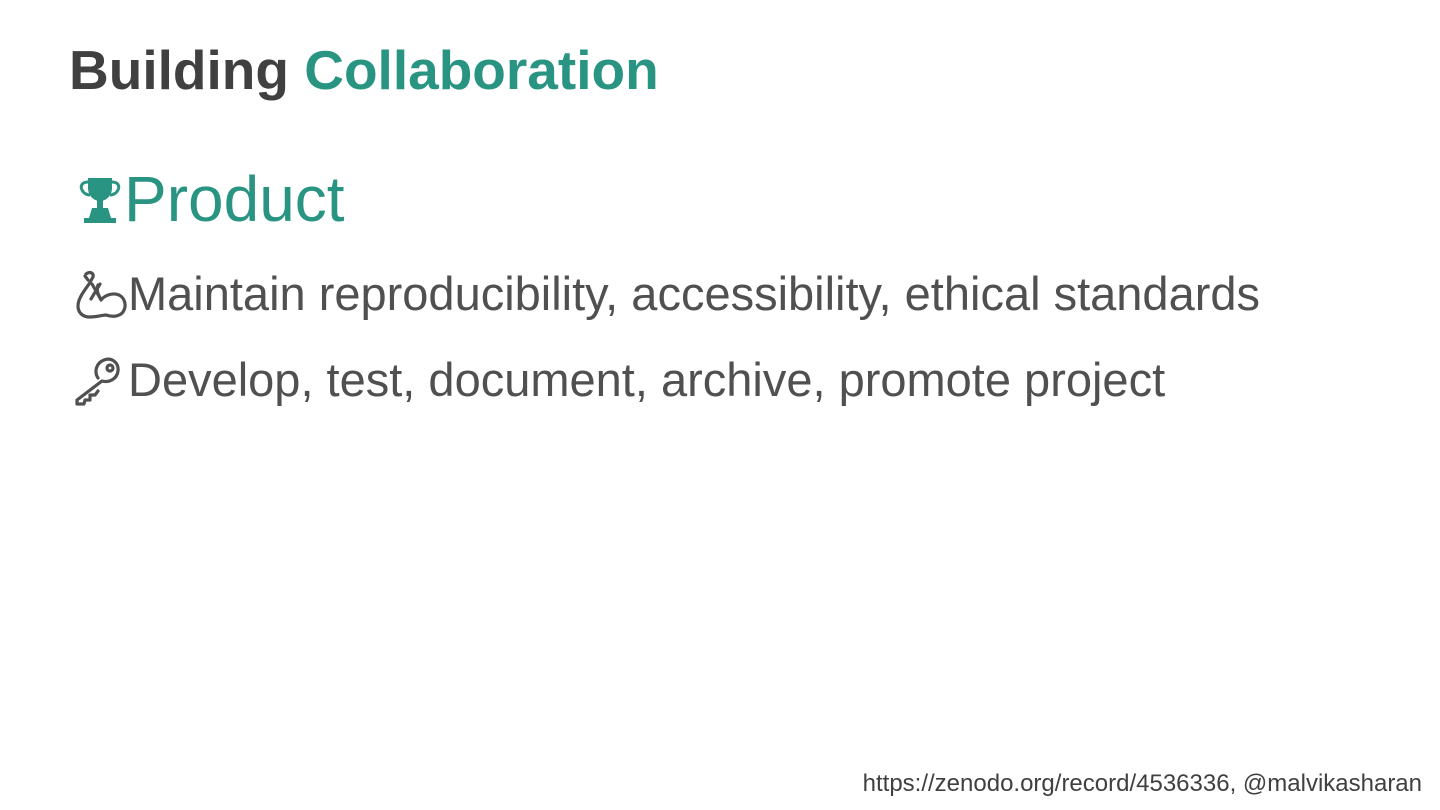 The height and width of the screenshot is (810, 1440). I want to click on key-icon, so click(100, 380).